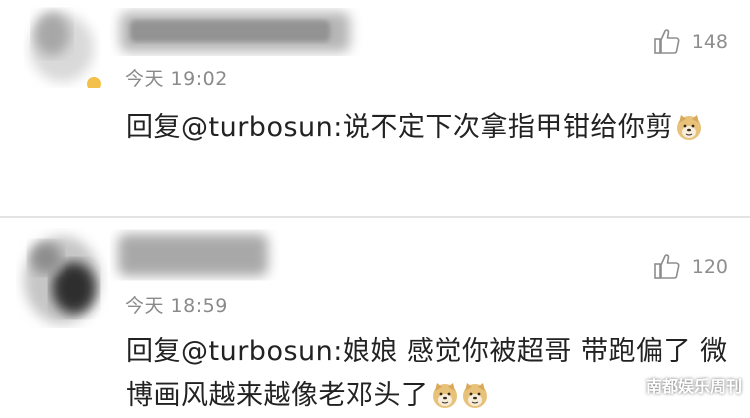 Image resolution: width=750 pixels, height=418 pixels. I want to click on comment-body: :说不定下次拿指甲钳给你剪, so click(503, 127).